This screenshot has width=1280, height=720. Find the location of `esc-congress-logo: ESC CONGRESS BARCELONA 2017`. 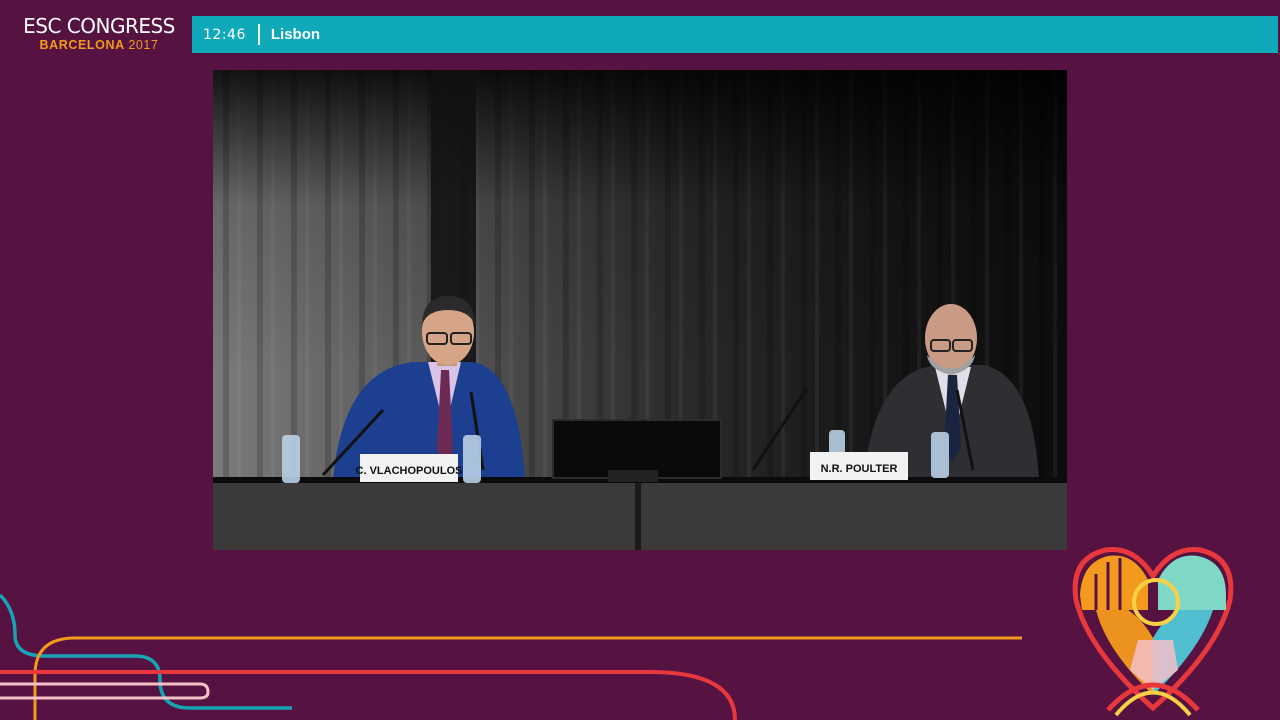

esc-congress-logo: ESC CONGRESS BARCELONA 2017 is located at coordinates (99, 33).